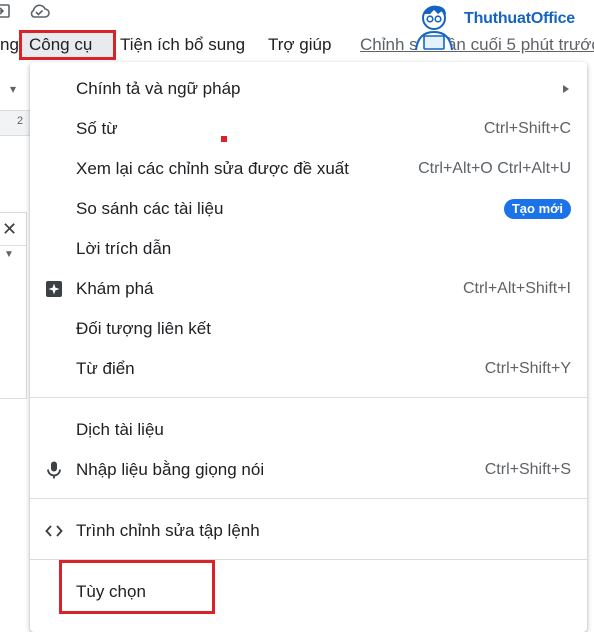  Describe the element at coordinates (13, 305) in the screenshot. I see `side-panel: ✕ ▼` at that location.